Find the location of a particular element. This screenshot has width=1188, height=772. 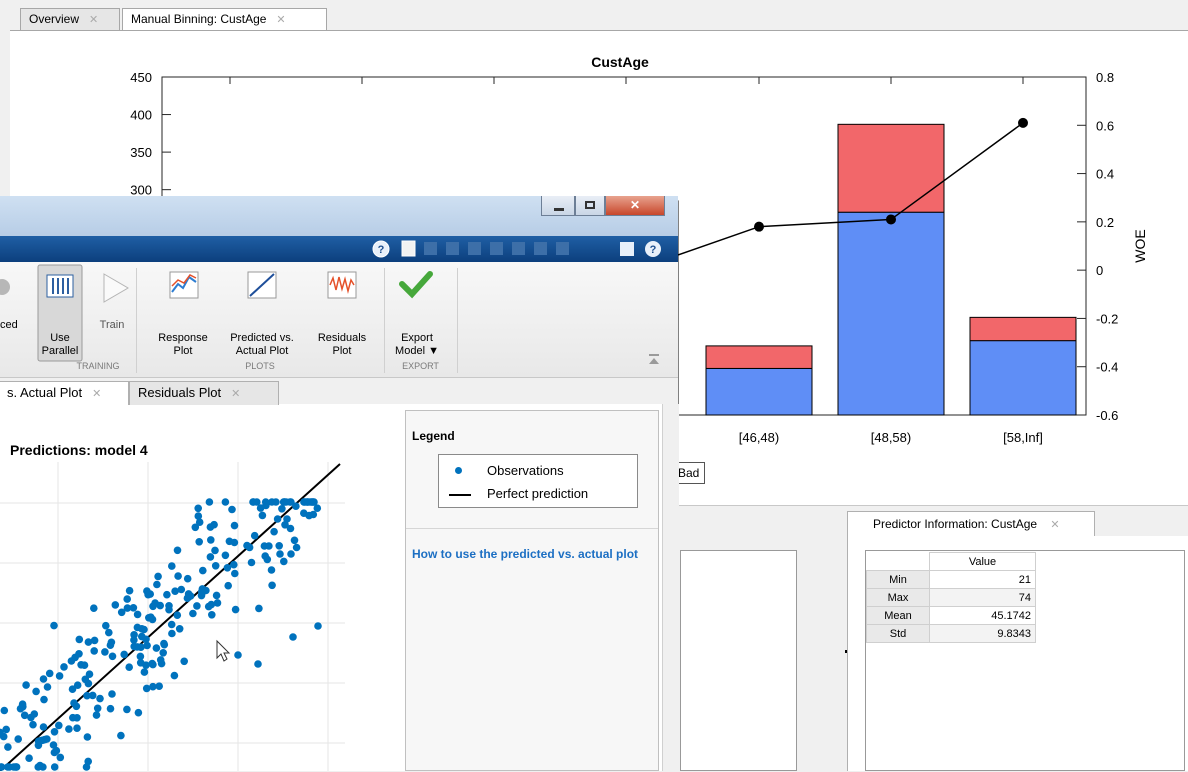

quick-access-toolbar: ? ? is located at coordinates (339, 249).